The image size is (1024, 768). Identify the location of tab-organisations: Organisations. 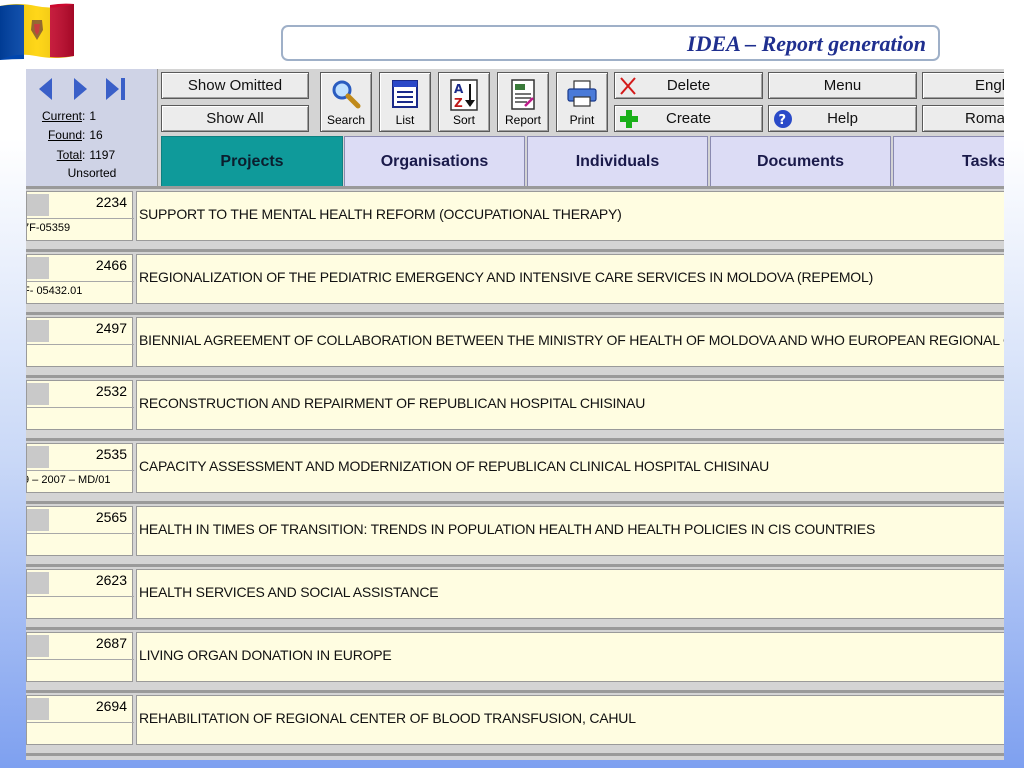
(434, 161).